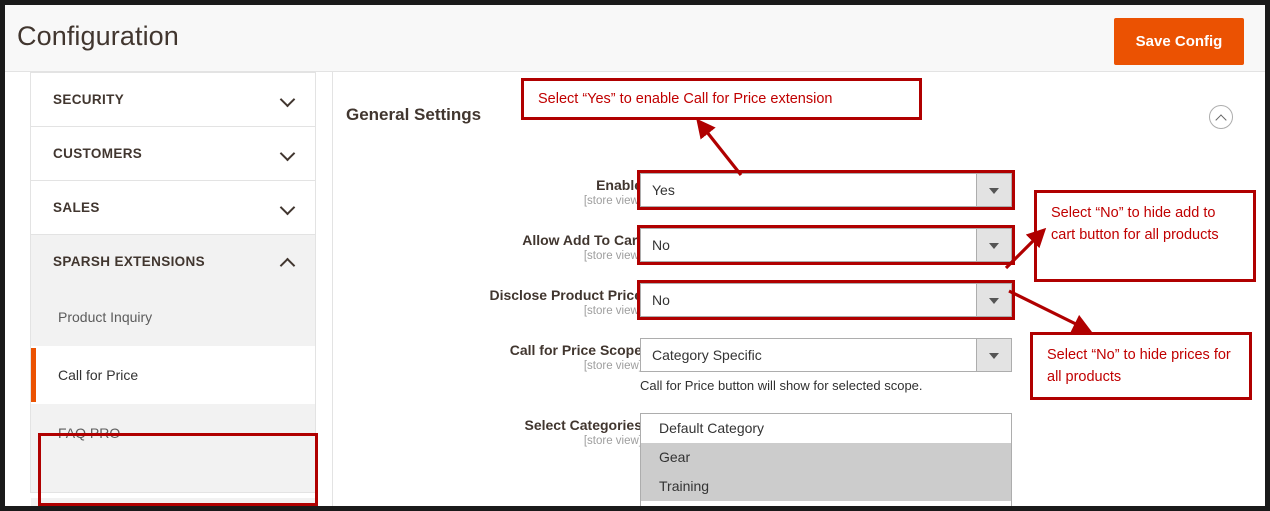 The image size is (1270, 511). What do you see at coordinates (98, 36) in the screenshot?
I see `page-title: Configuration` at bounding box center [98, 36].